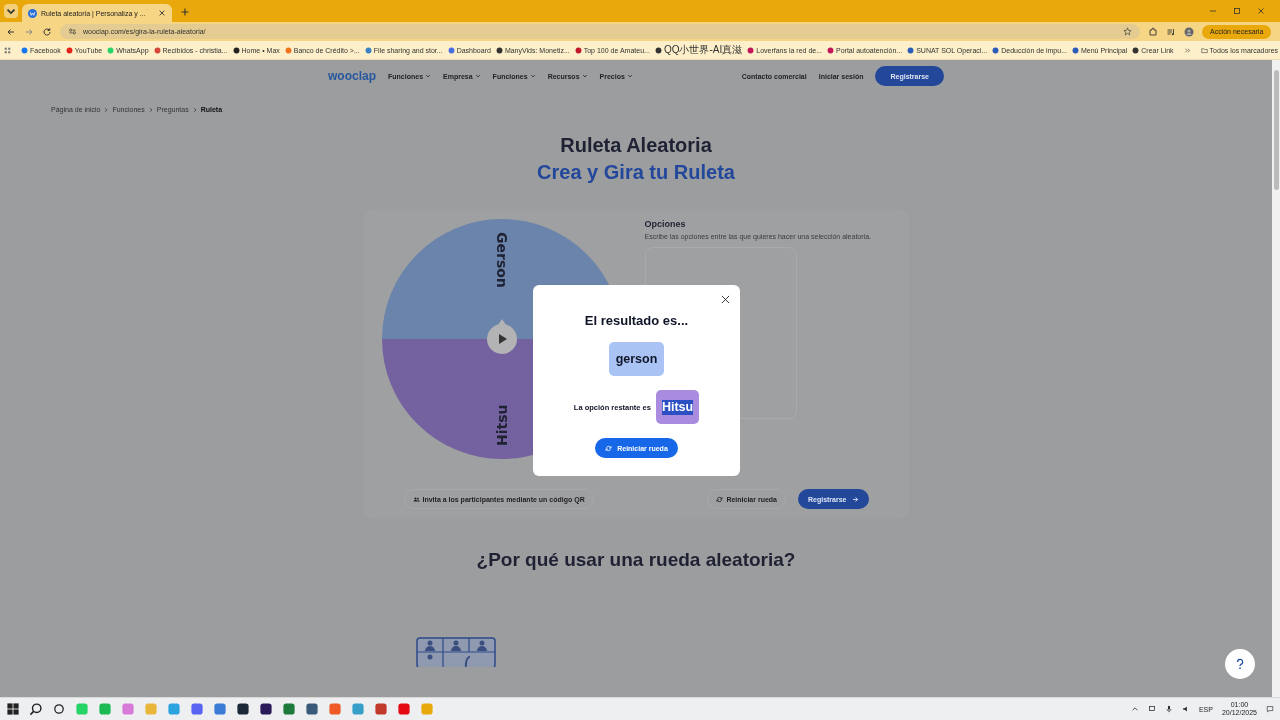 Image resolution: width=1280 pixels, height=720 pixels. What do you see at coordinates (677, 407) in the screenshot?
I see `selected-text: Hitsu` at bounding box center [677, 407].